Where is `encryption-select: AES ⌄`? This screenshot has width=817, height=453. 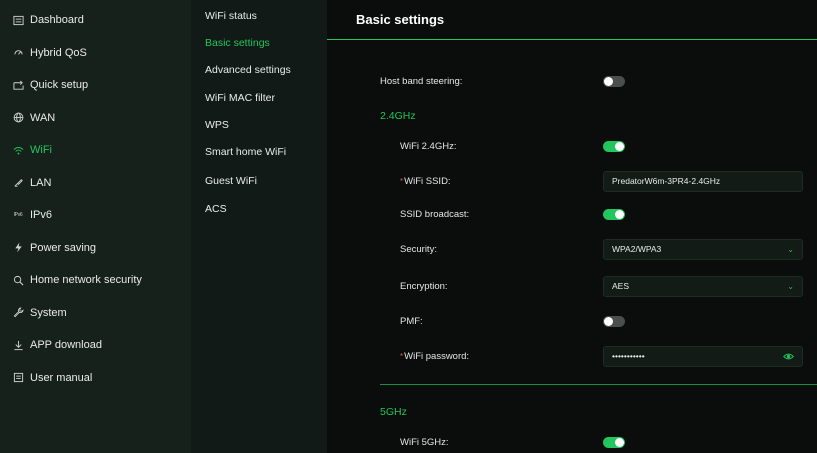 encryption-select: AES ⌄ is located at coordinates (703, 286).